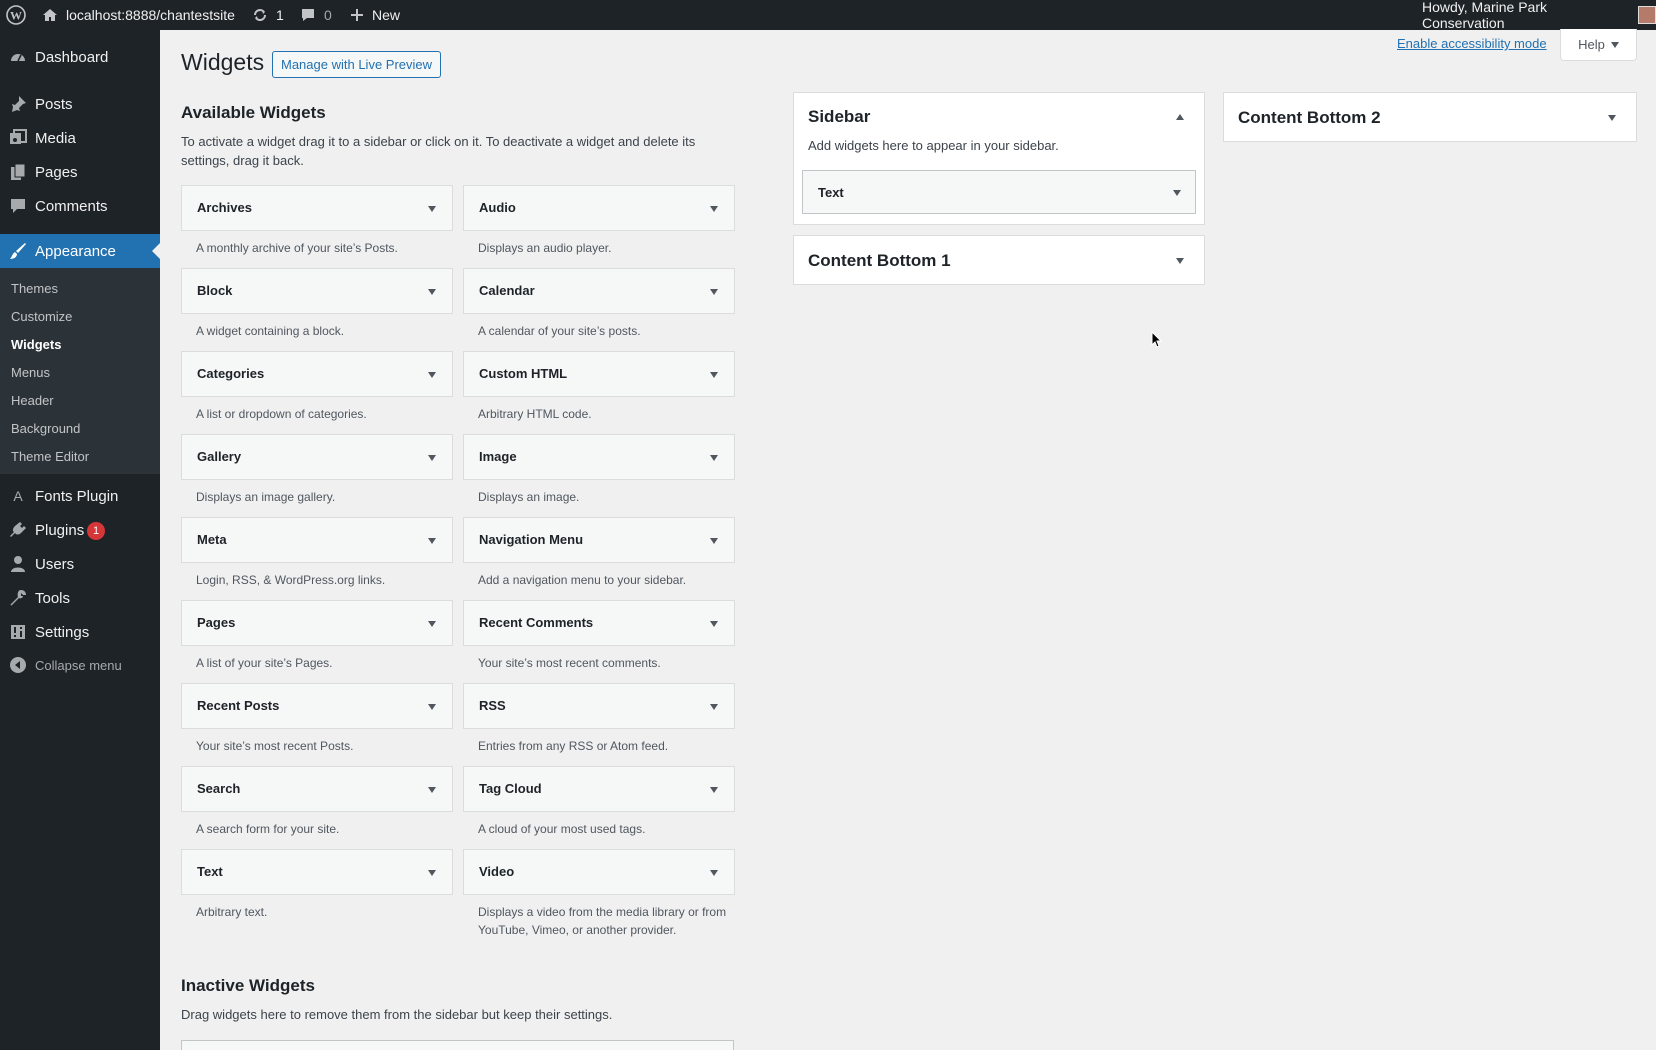 The height and width of the screenshot is (1050, 1656). What do you see at coordinates (317, 623) in the screenshot?
I see `widget-pages: Pages` at bounding box center [317, 623].